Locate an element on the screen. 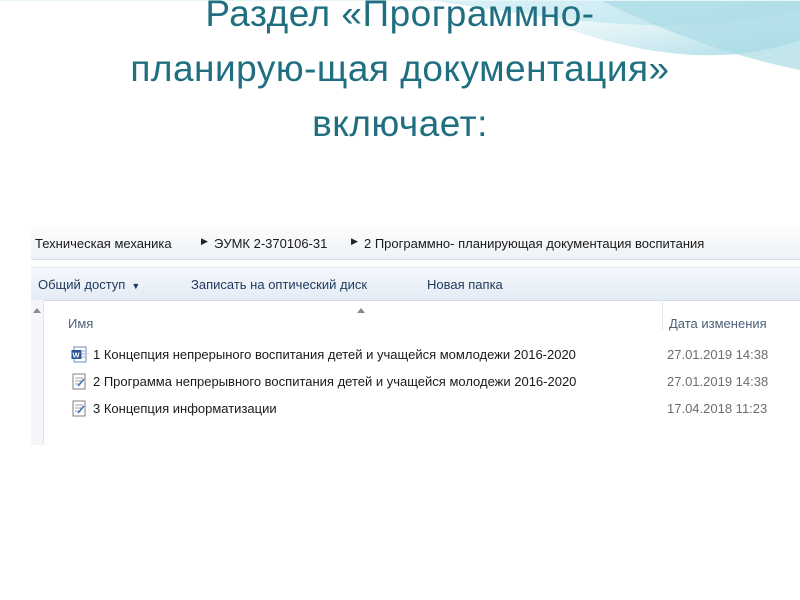 The image size is (800, 600). svg-text: W is located at coordinates (77, 355).